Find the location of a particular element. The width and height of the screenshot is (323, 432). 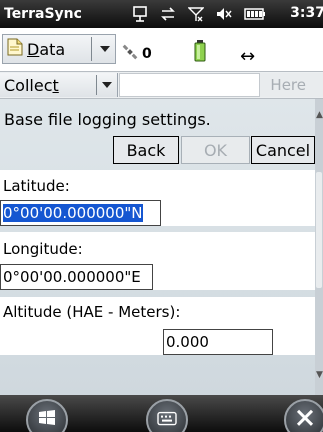

title-bar: TerraSync 3:37 is located at coordinates (161, 14).